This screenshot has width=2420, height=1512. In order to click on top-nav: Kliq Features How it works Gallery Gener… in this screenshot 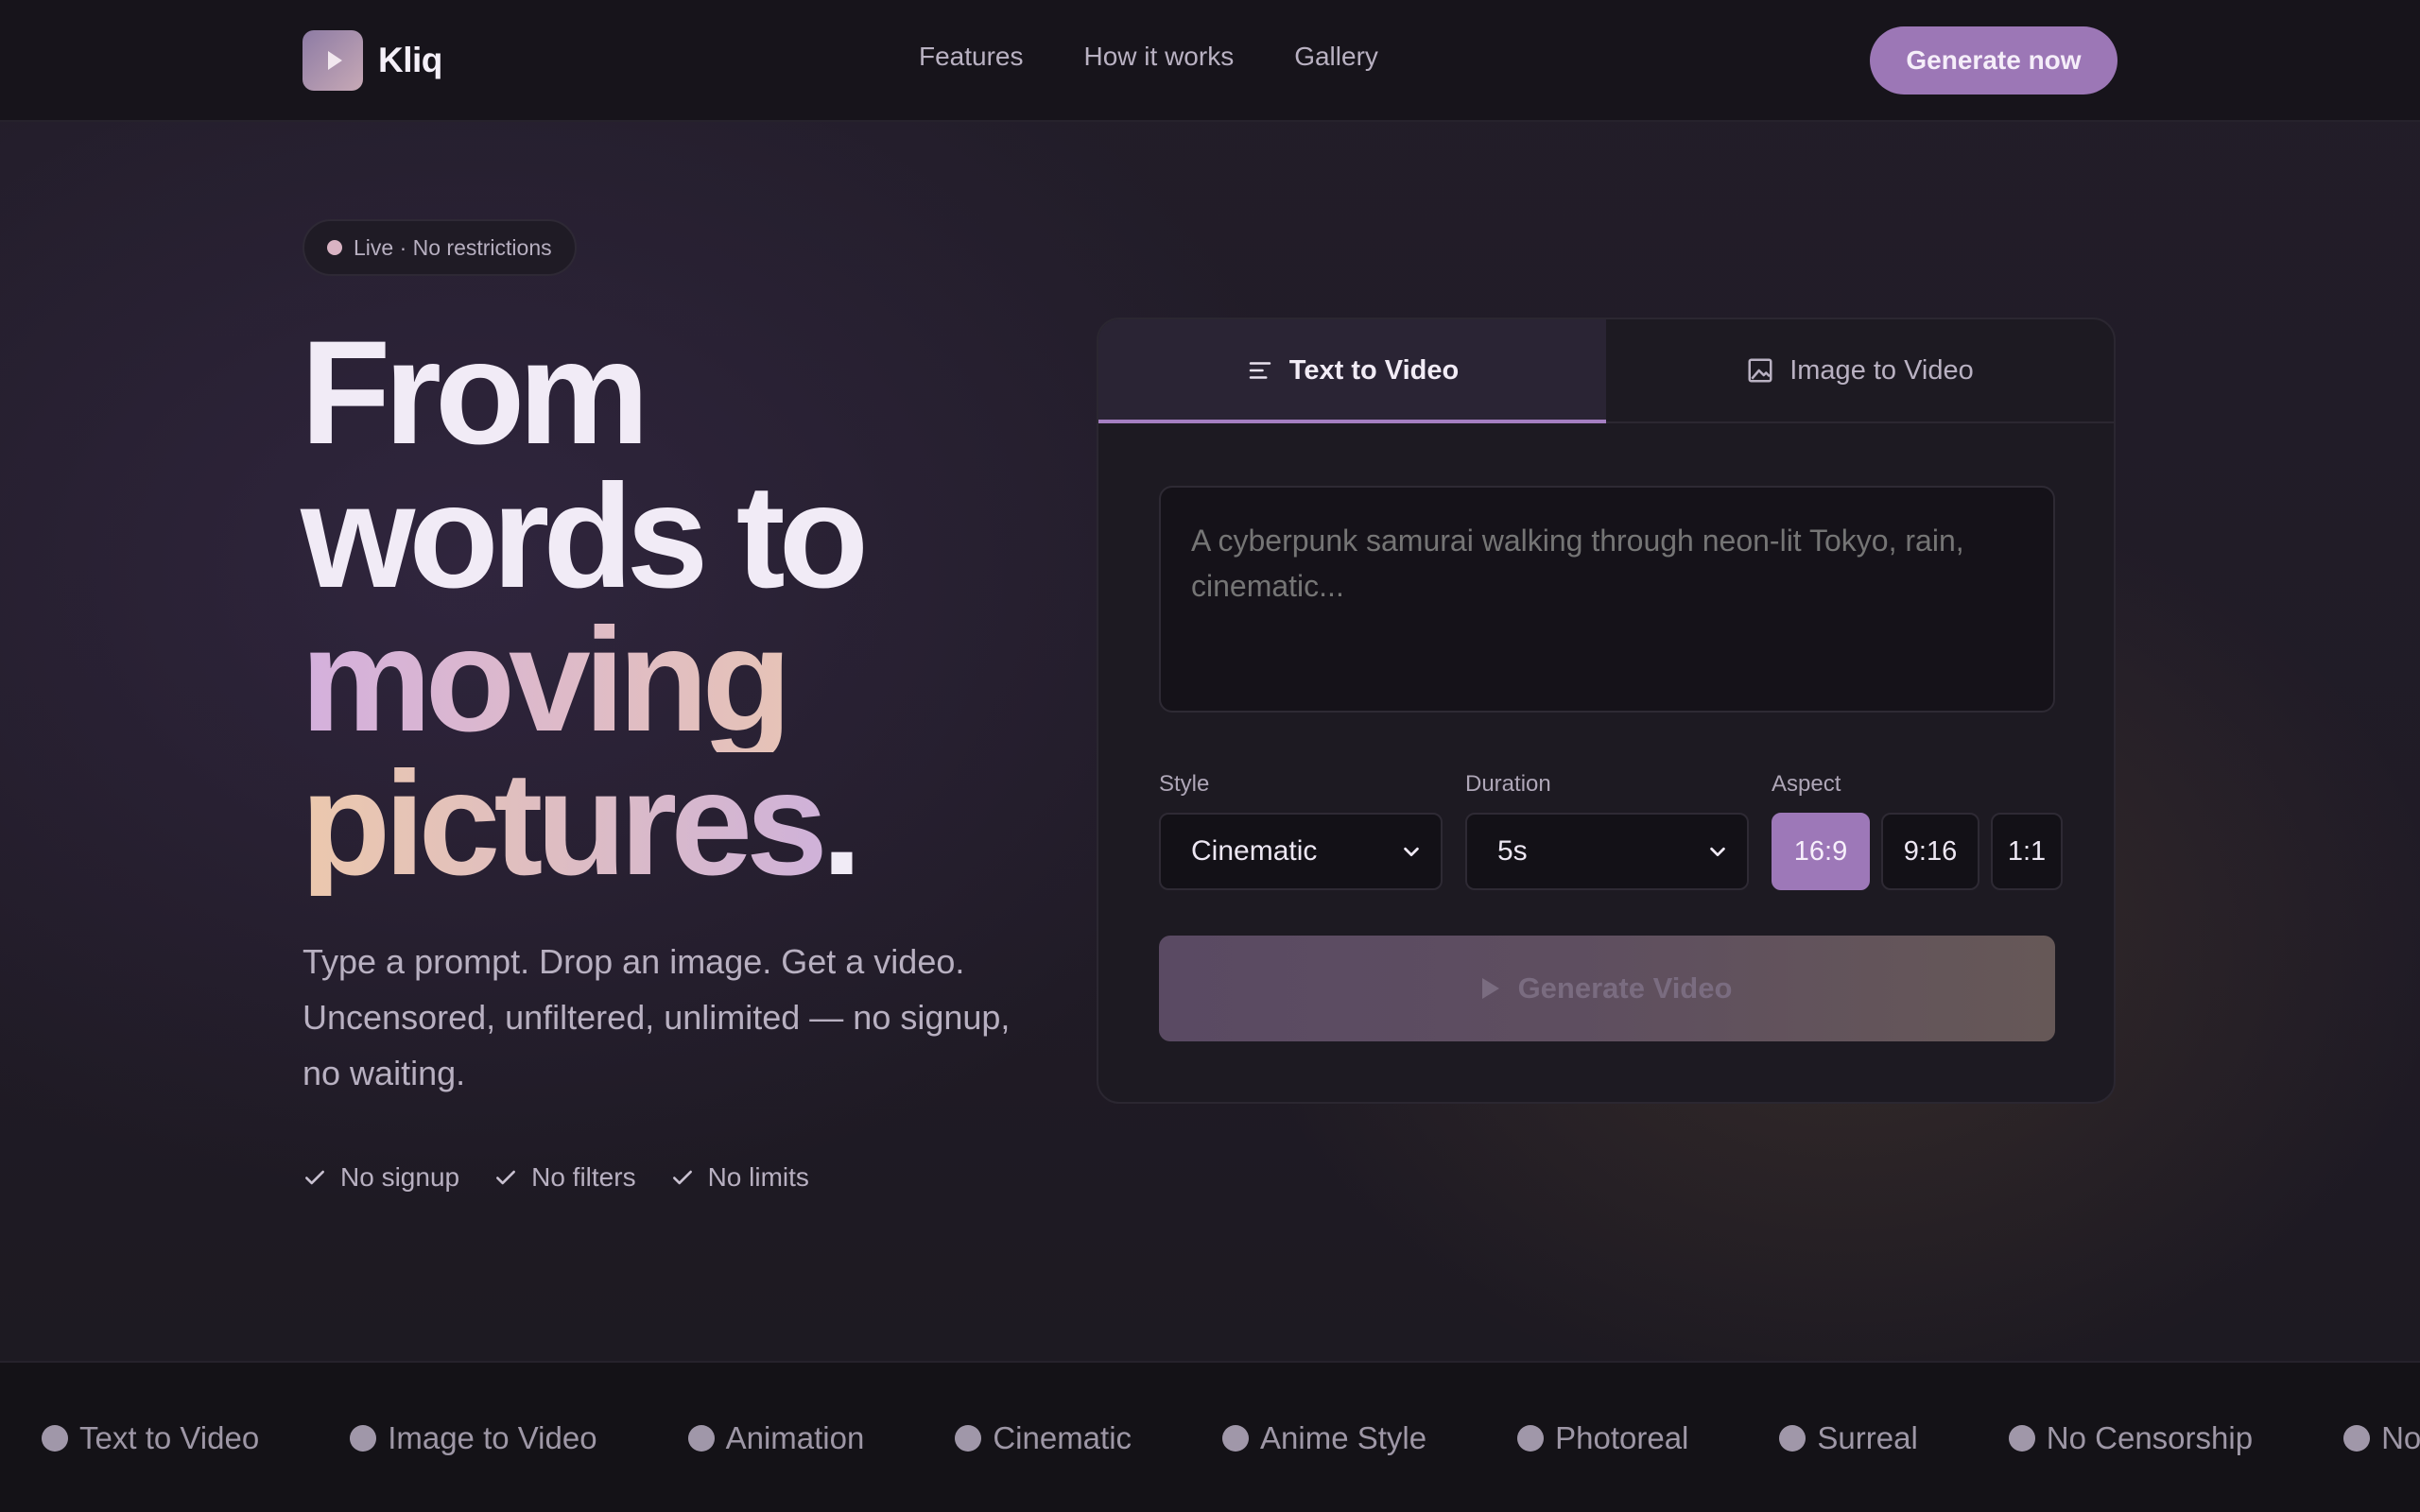, I will do `click(1210, 61)`.